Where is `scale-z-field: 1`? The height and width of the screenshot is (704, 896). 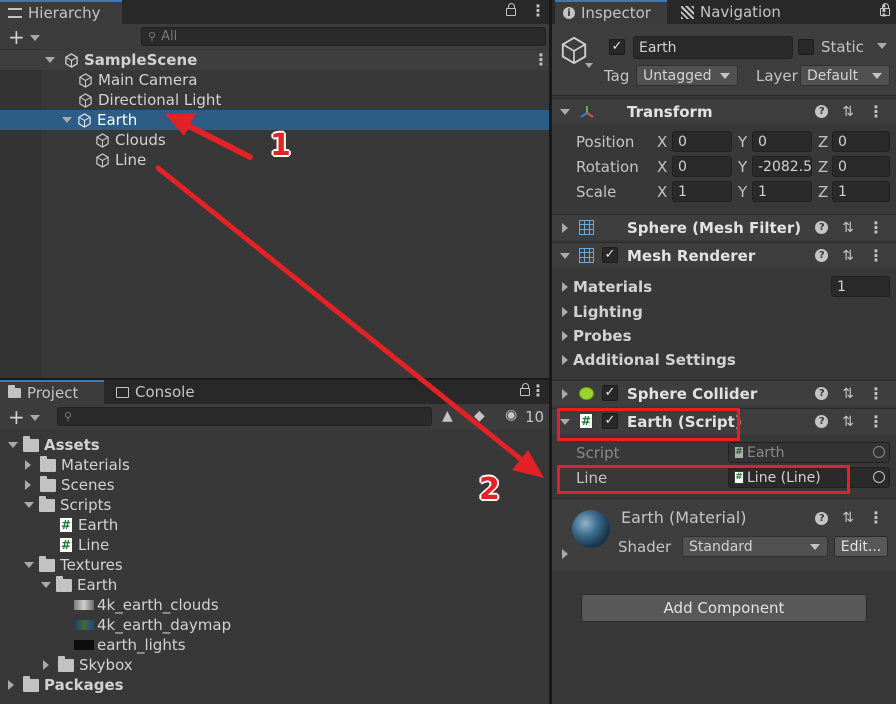 scale-z-field: 1 is located at coordinates (861, 191).